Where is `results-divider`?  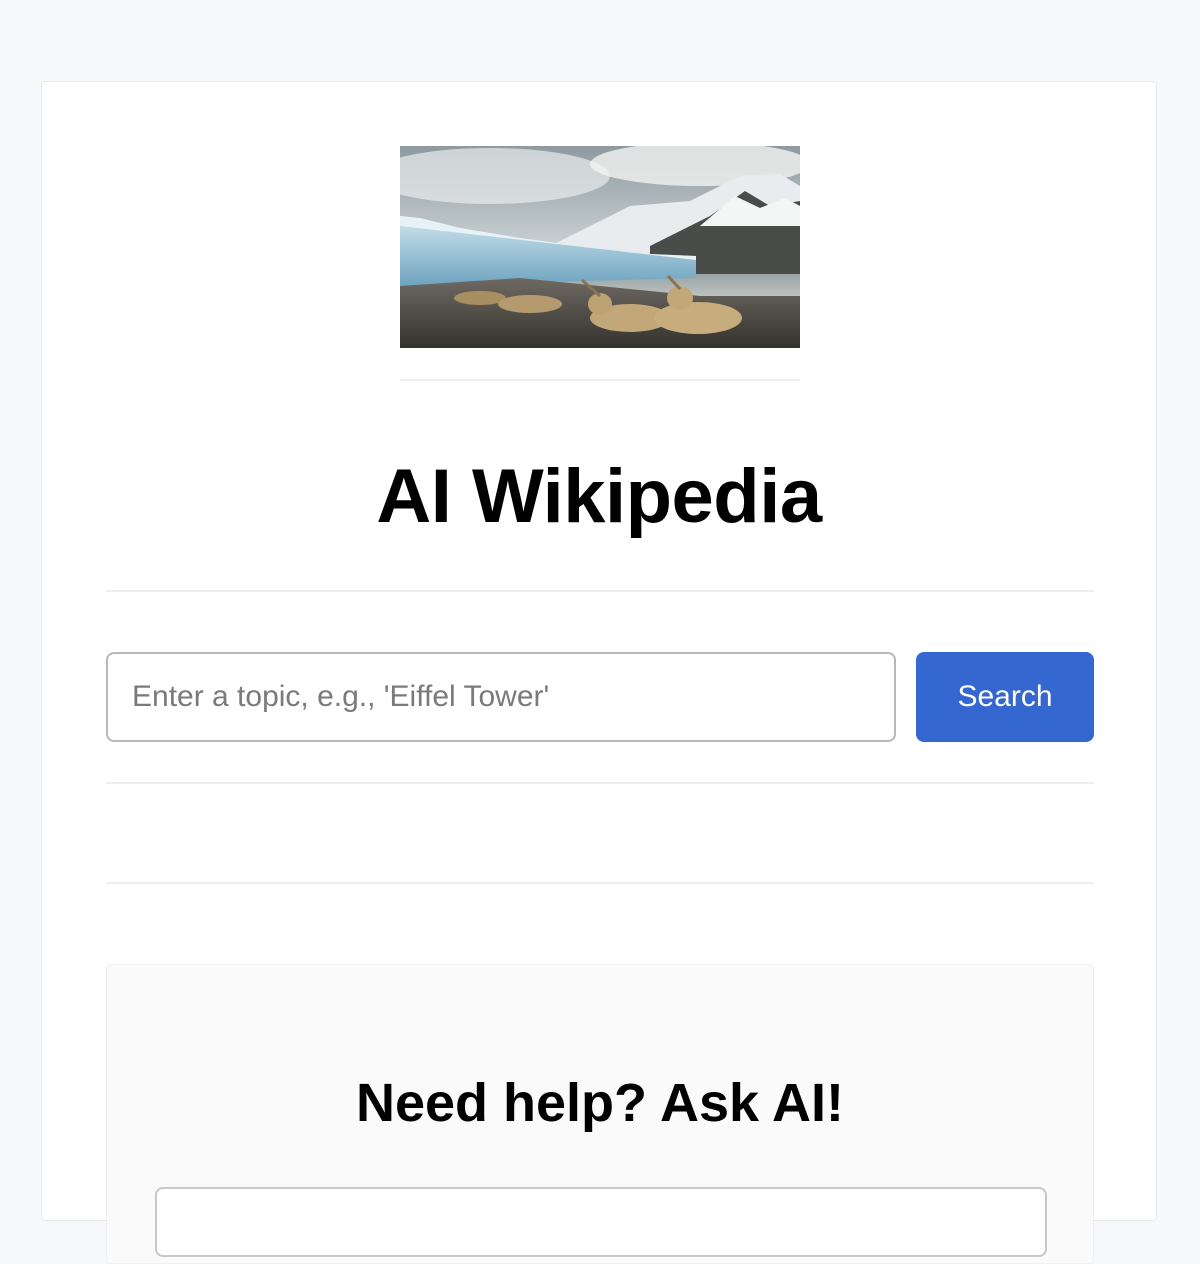
results-divider is located at coordinates (600, 883).